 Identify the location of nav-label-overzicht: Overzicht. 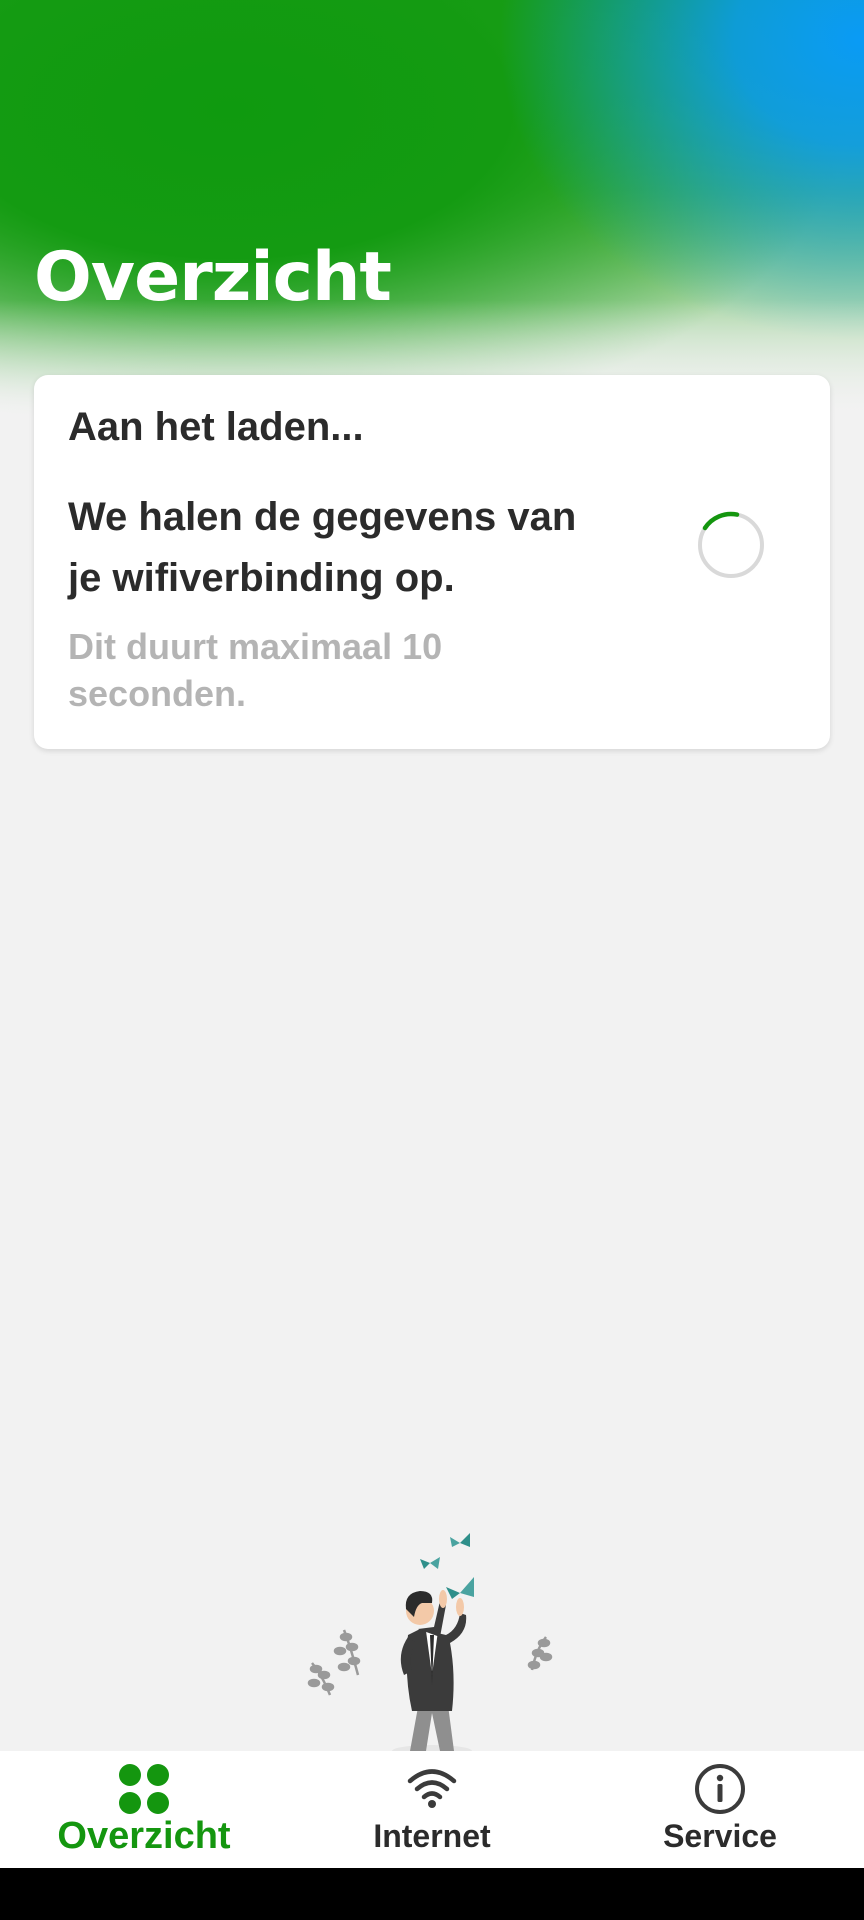
(144, 1836).